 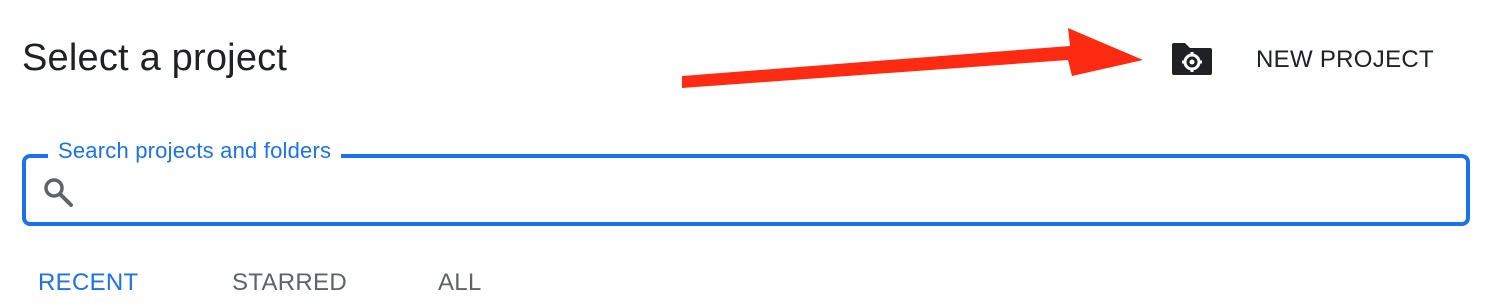 What do you see at coordinates (88, 283) in the screenshot?
I see `tab-recent: RECENT` at bounding box center [88, 283].